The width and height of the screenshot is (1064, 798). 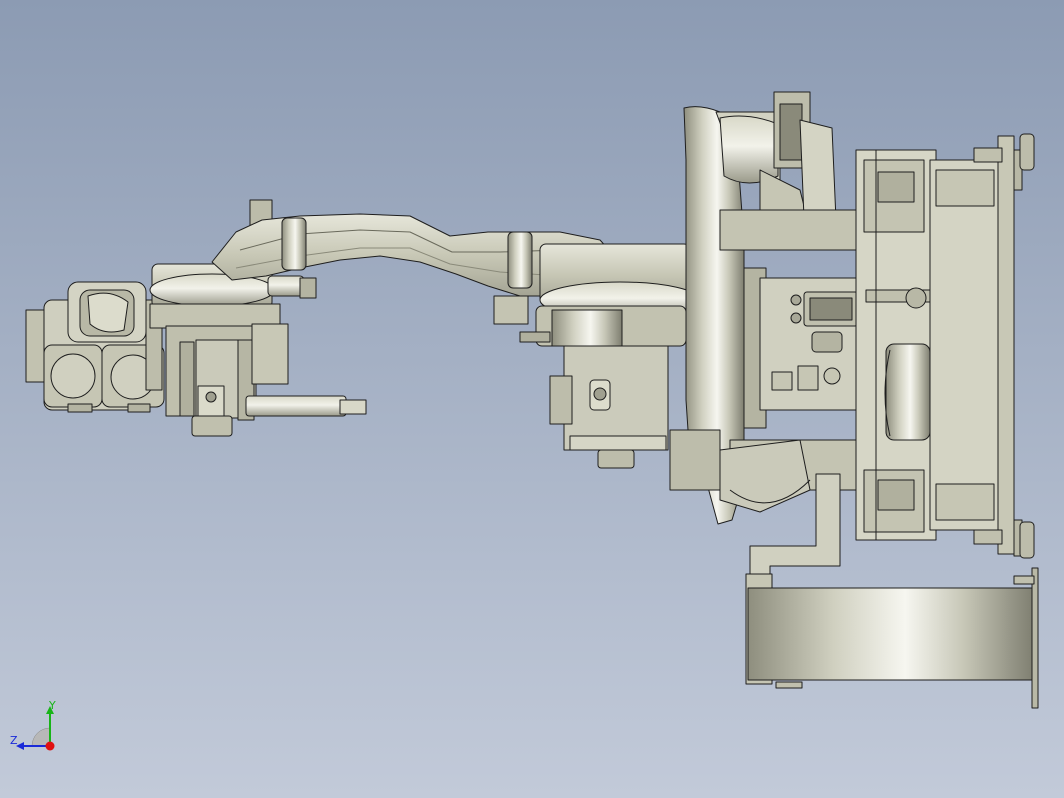 I want to click on x-axis-dot, so click(x=50, y=746).